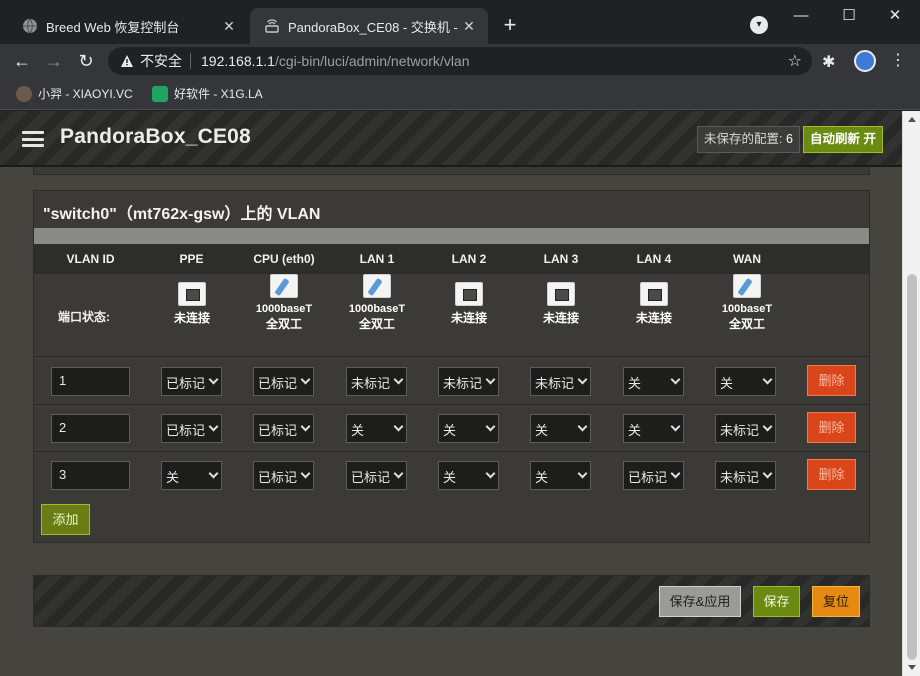  Describe the element at coordinates (90, 381) in the screenshot. I see `vlan-id-input: 1` at that location.